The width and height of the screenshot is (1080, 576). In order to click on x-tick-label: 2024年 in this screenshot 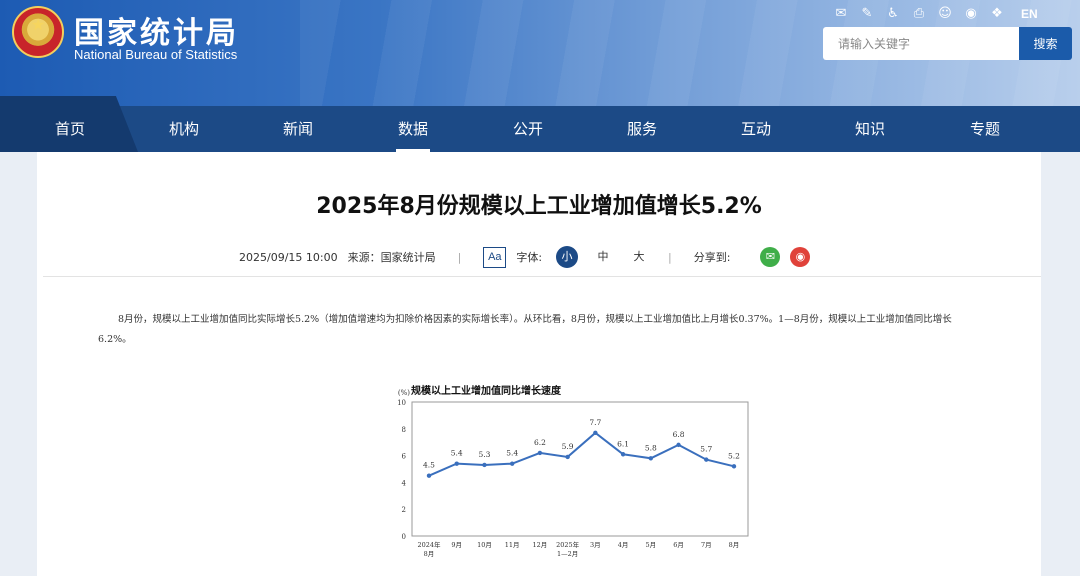, I will do `click(429, 544)`.